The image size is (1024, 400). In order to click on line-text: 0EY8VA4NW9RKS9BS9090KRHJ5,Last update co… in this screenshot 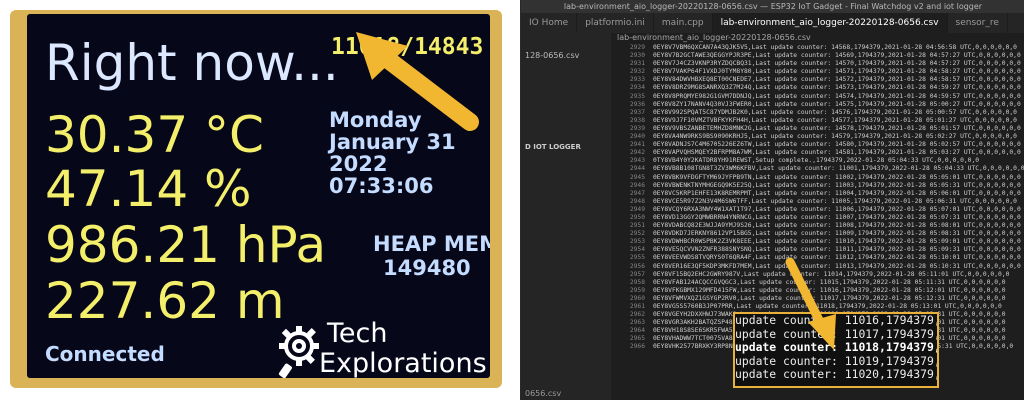, I will do `click(835, 137)`.